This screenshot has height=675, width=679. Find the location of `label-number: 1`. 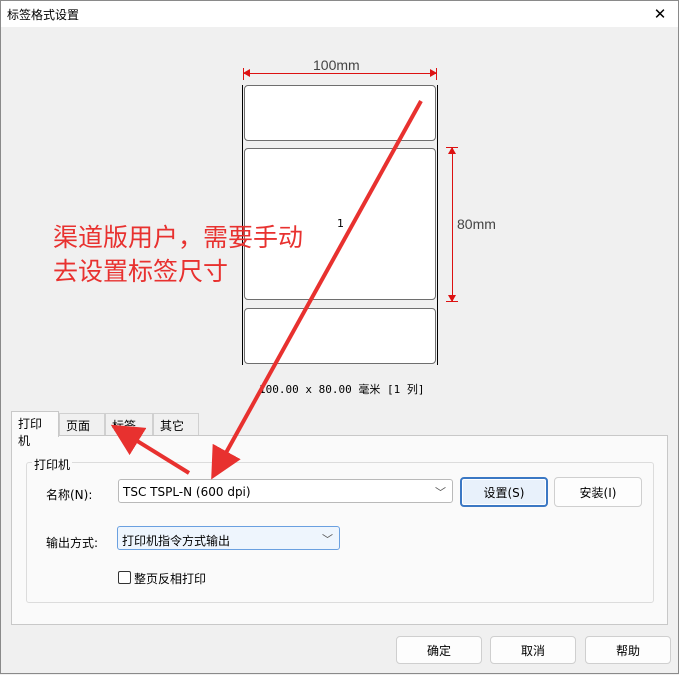

label-number: 1 is located at coordinates (340, 223).